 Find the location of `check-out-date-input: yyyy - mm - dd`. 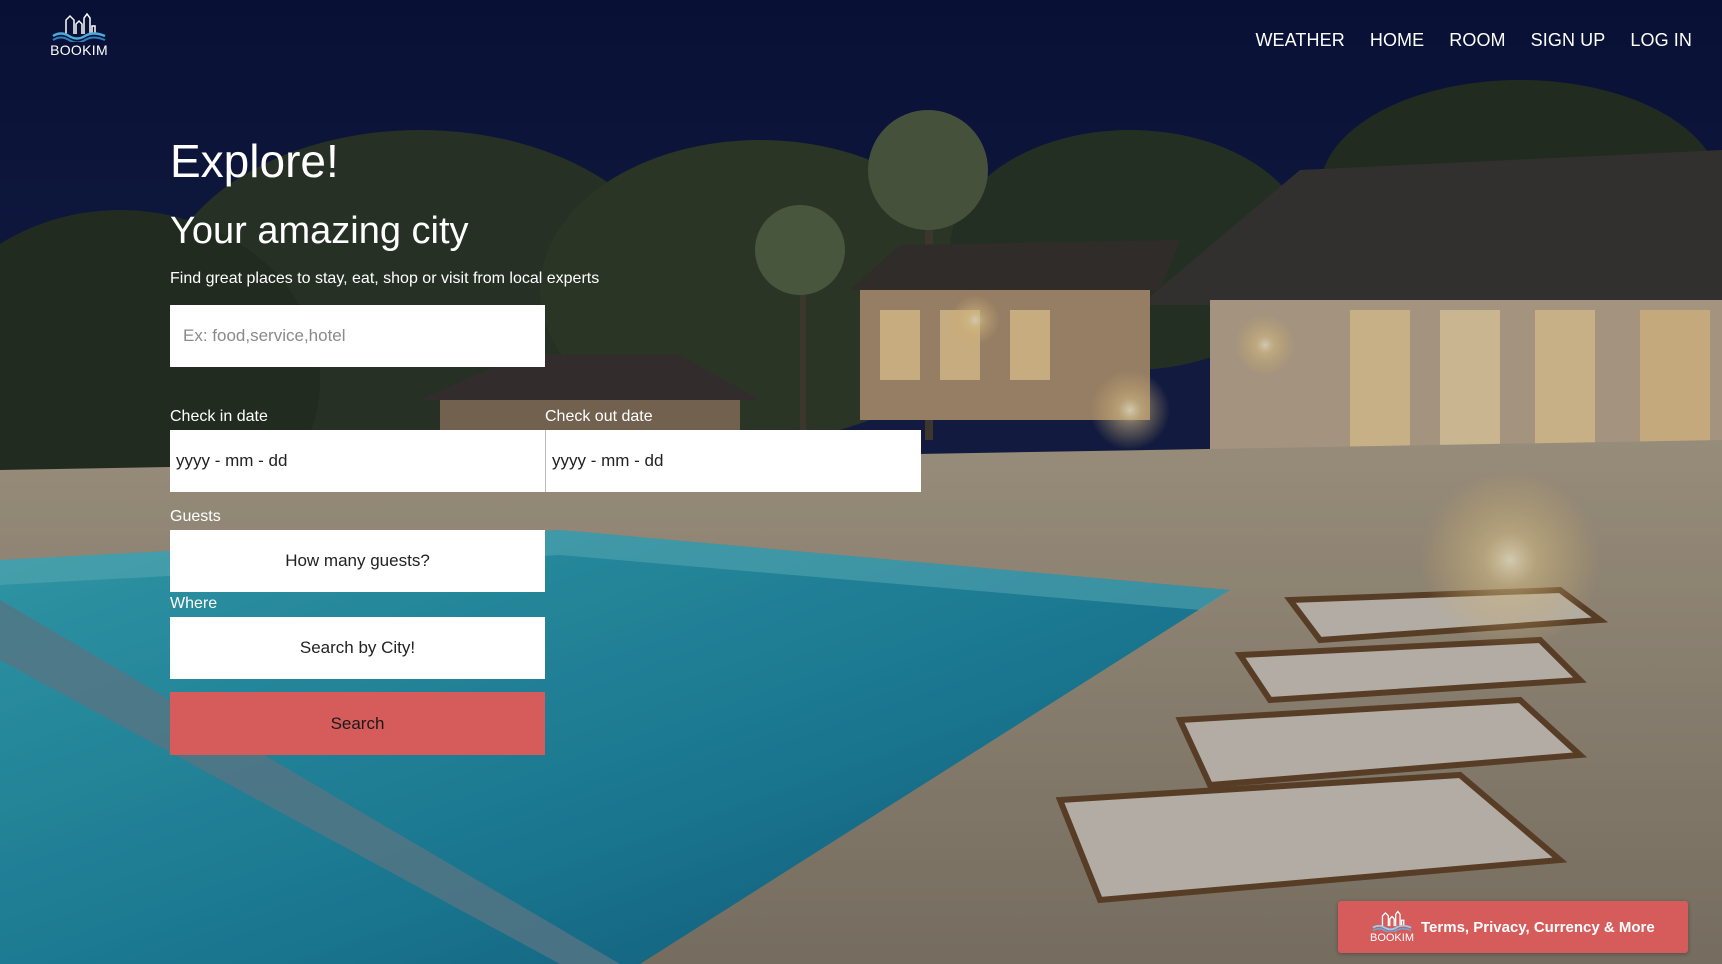

check-out-date-input: yyyy - mm - dd is located at coordinates (733, 461).